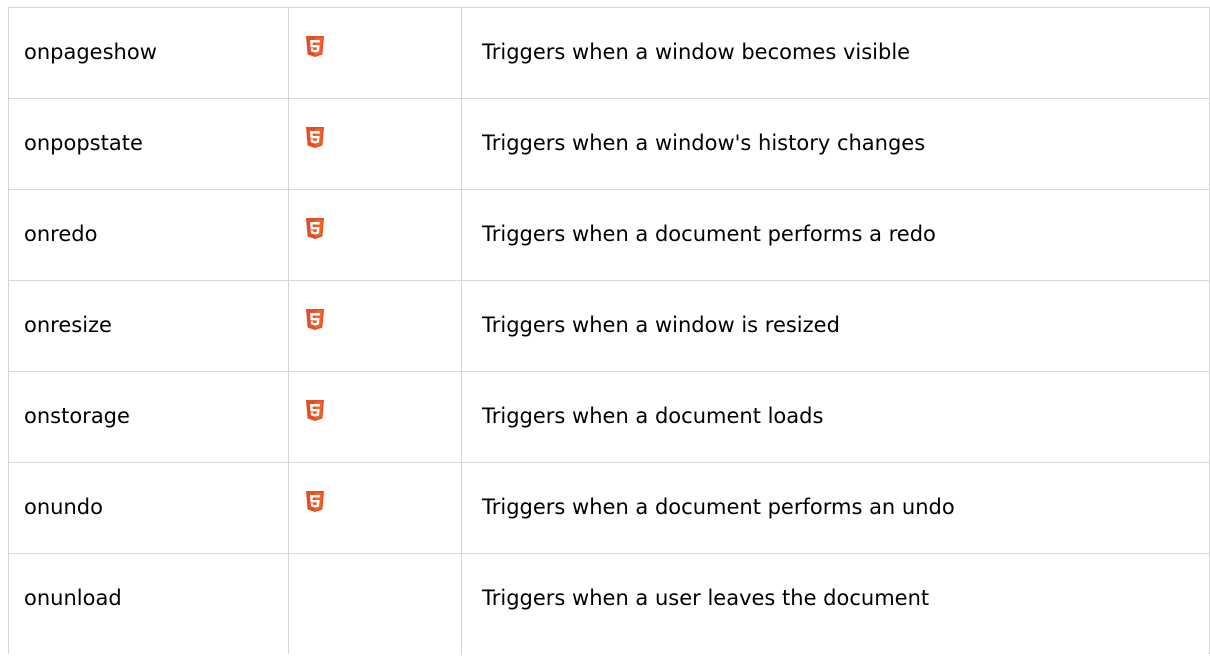  Describe the element at coordinates (148, 235) in the screenshot. I see `event-name: onredo` at that location.